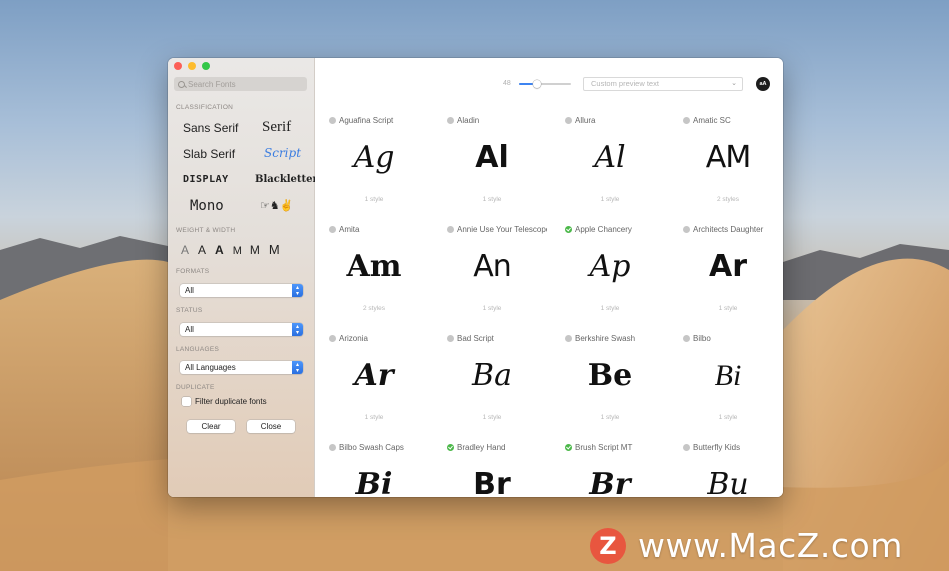 The height and width of the screenshot is (571, 949). I want to click on font-card: Arizonia Ar 1 style, so click(374, 382).